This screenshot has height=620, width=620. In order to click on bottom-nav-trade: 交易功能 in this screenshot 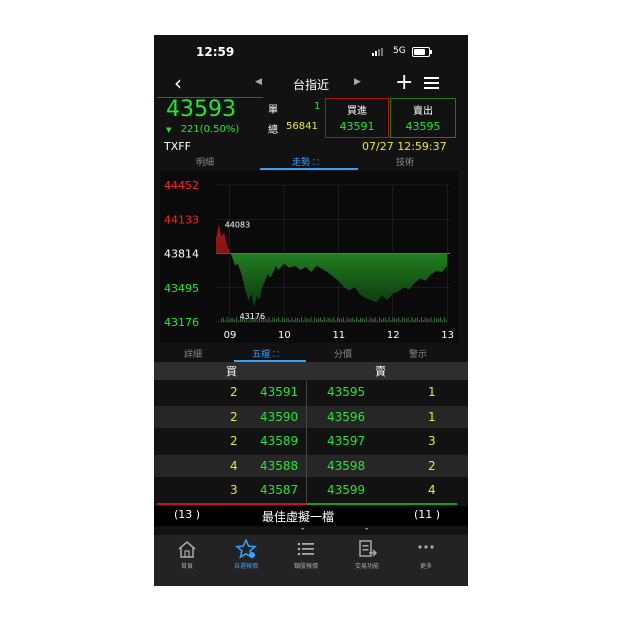, I will do `click(367, 554)`.